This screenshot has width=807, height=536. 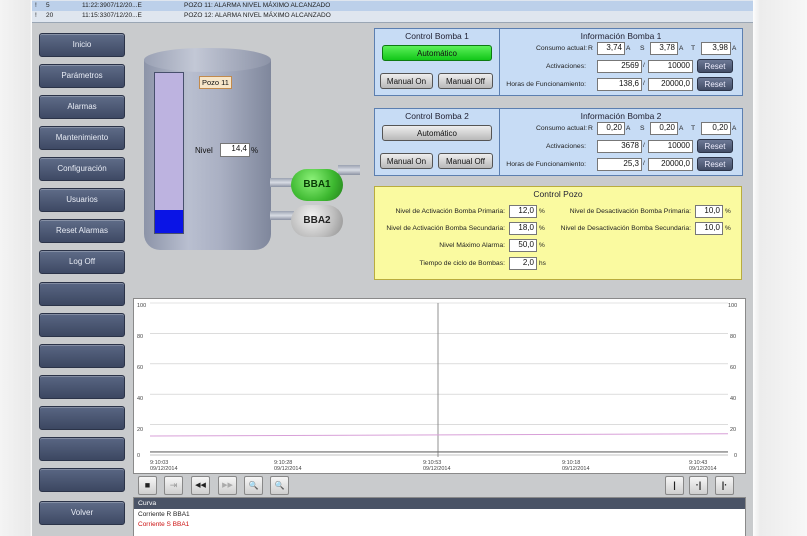 I want to click on curve-row: Corriente R BBA1, so click(x=164, y=514).